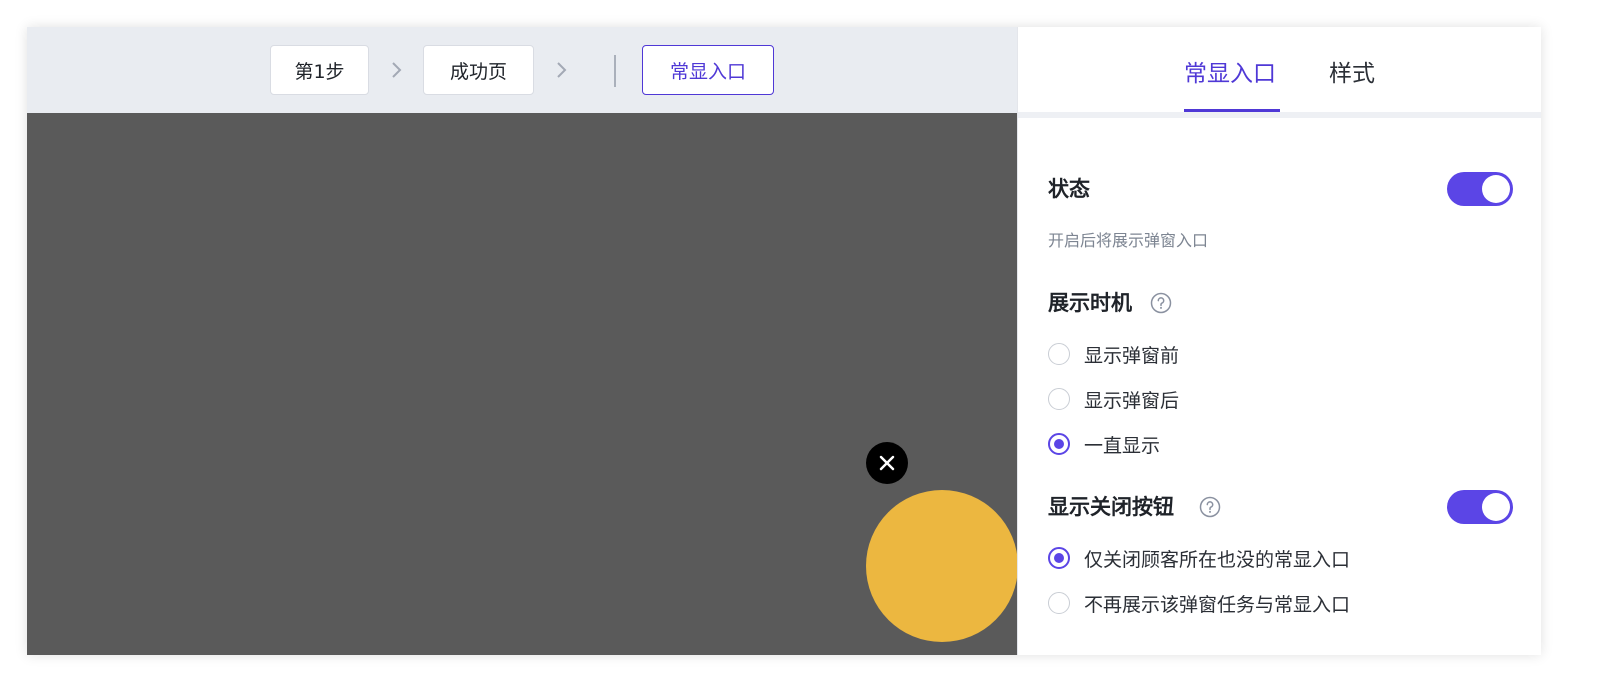 This screenshot has width=1600, height=695. Describe the element at coordinates (1279, 70) in the screenshot. I see `settings-tabs: 常显入口 样式` at that location.